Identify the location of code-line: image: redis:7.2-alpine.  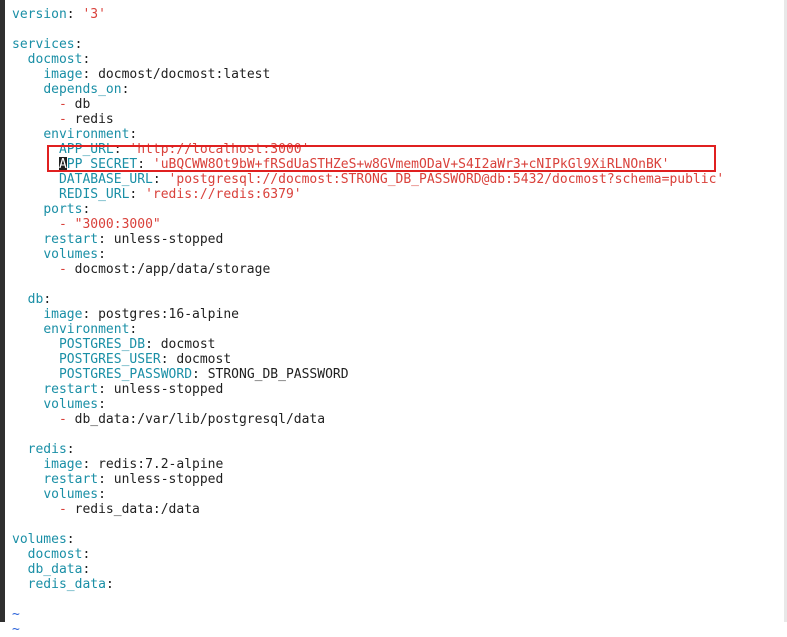
(117, 464).